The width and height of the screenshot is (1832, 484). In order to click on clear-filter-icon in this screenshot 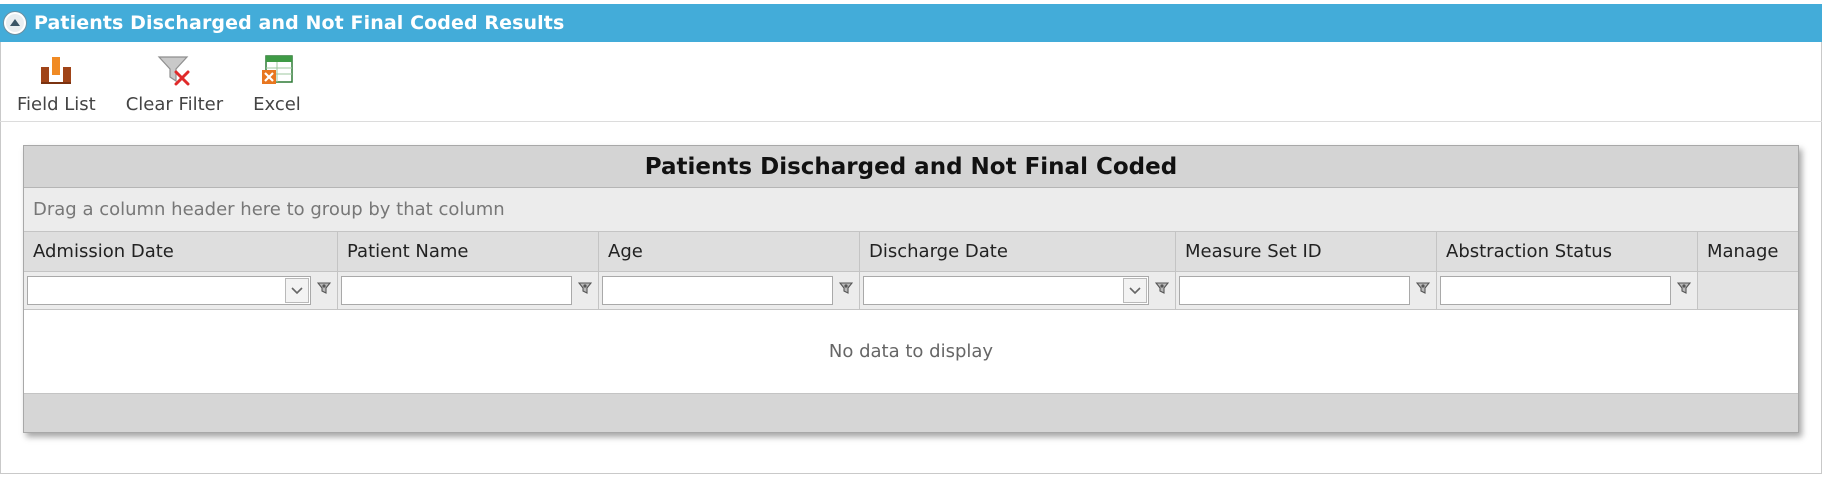, I will do `click(174, 70)`.